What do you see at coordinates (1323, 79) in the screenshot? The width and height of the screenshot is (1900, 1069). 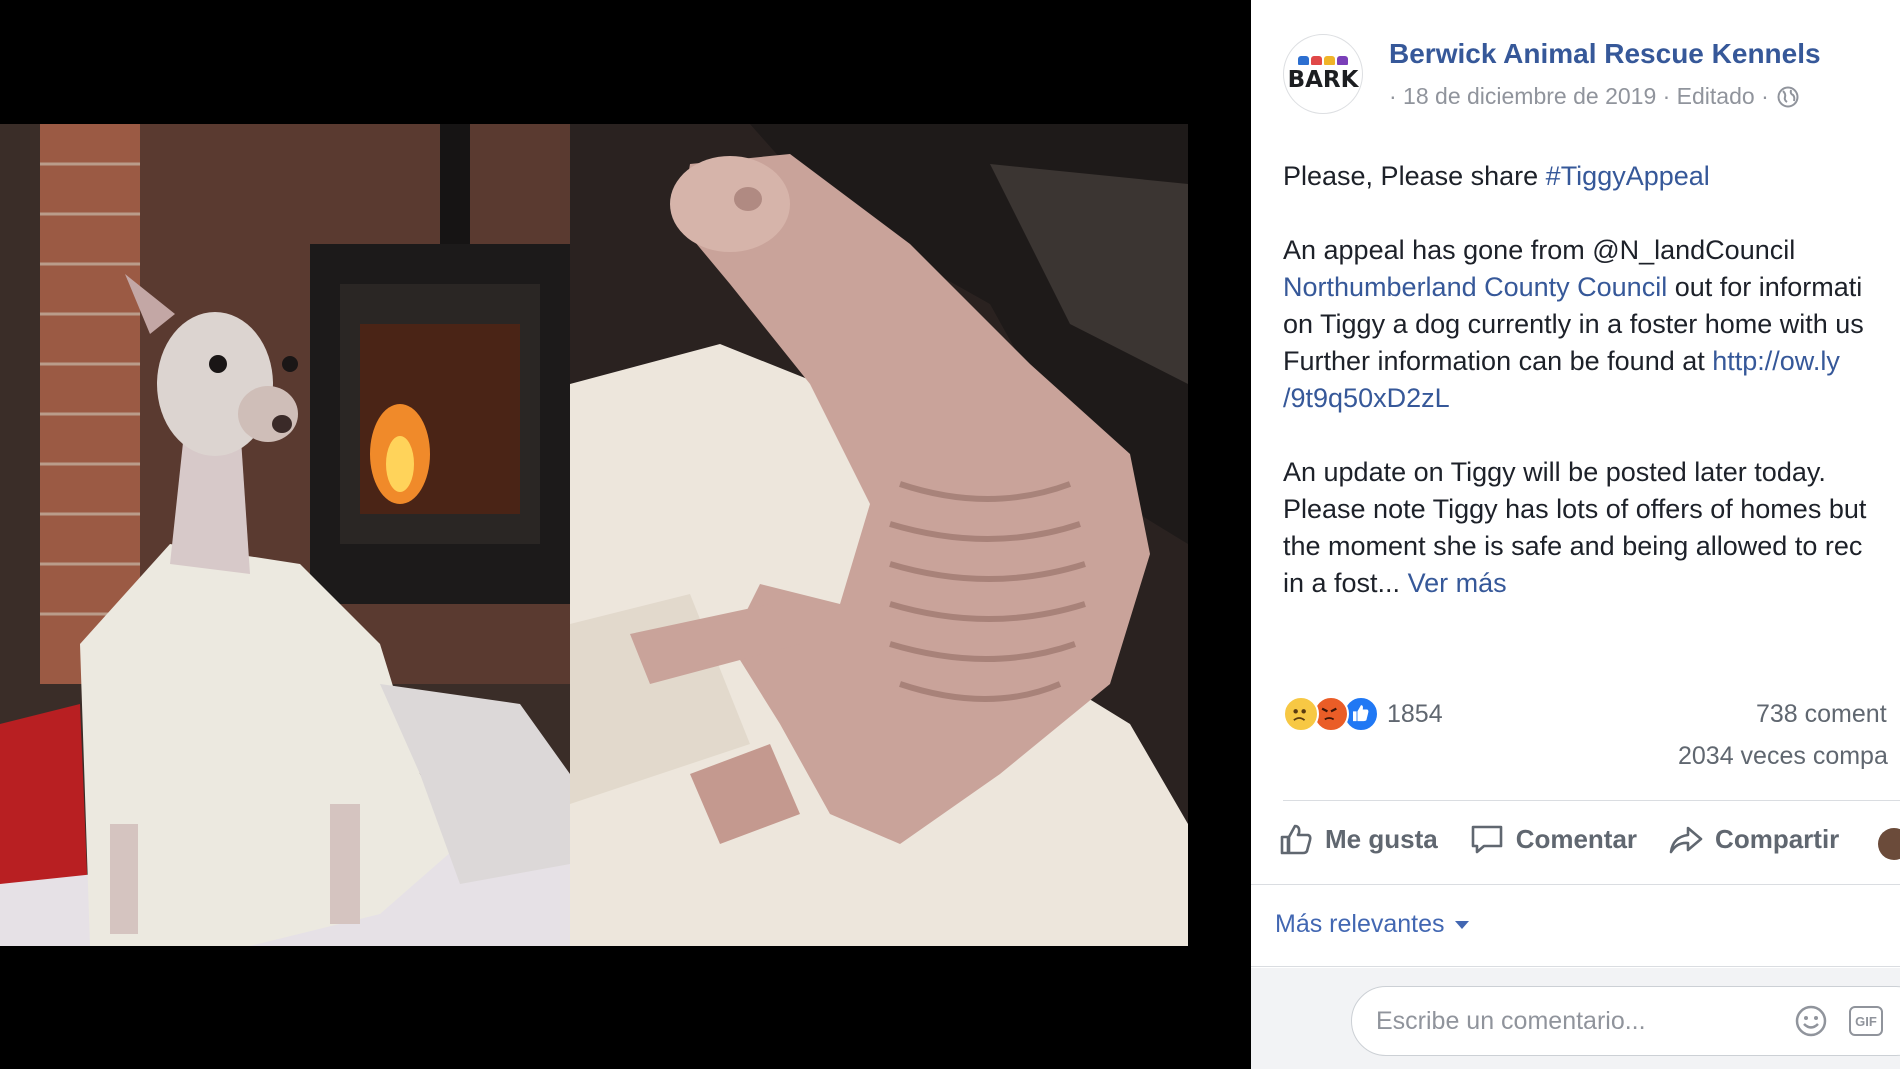 I see `logo-text: BARK` at bounding box center [1323, 79].